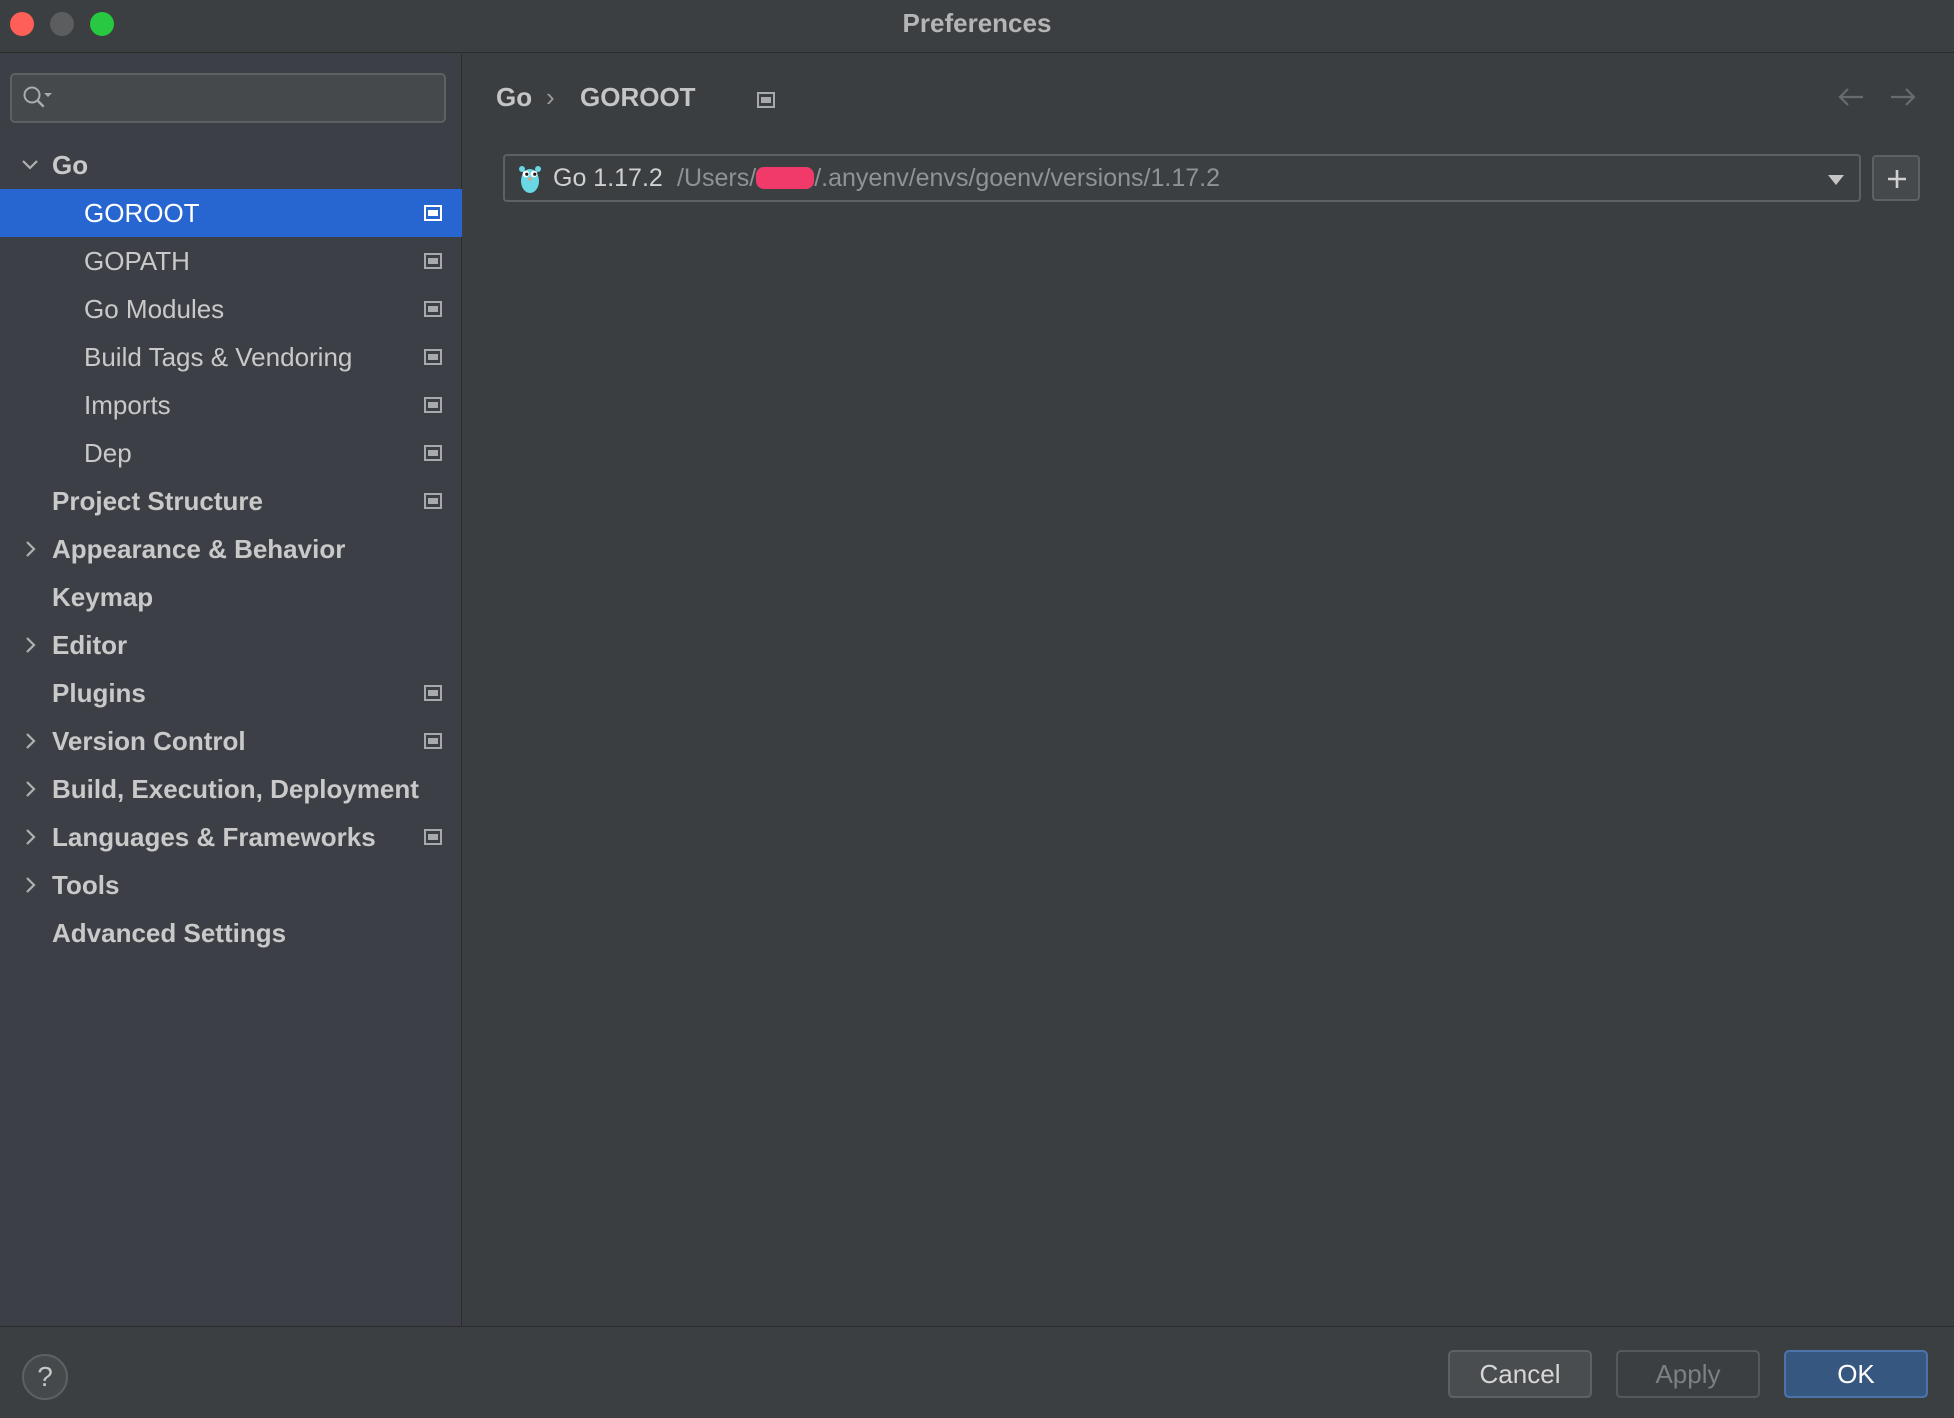 This screenshot has height=1418, width=1954. I want to click on tree-item-label: Keymap, so click(103, 597).